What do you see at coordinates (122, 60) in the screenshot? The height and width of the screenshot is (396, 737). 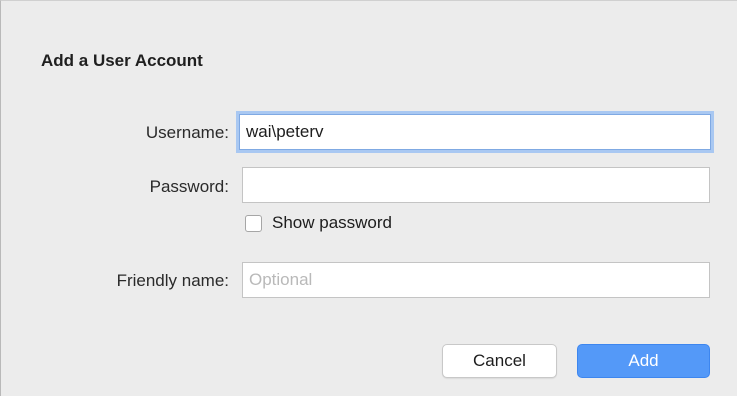 I see `dialog-title: Add a User Account` at bounding box center [122, 60].